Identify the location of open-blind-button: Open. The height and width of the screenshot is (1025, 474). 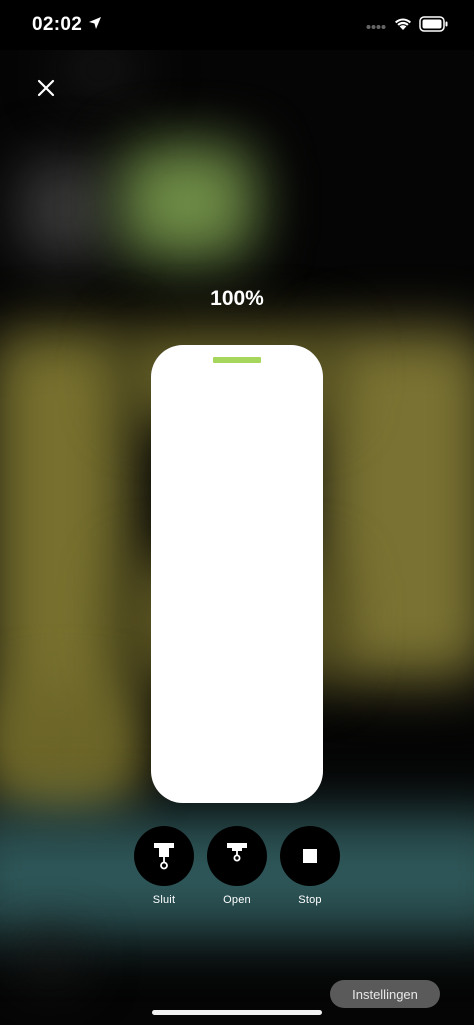
(237, 866).